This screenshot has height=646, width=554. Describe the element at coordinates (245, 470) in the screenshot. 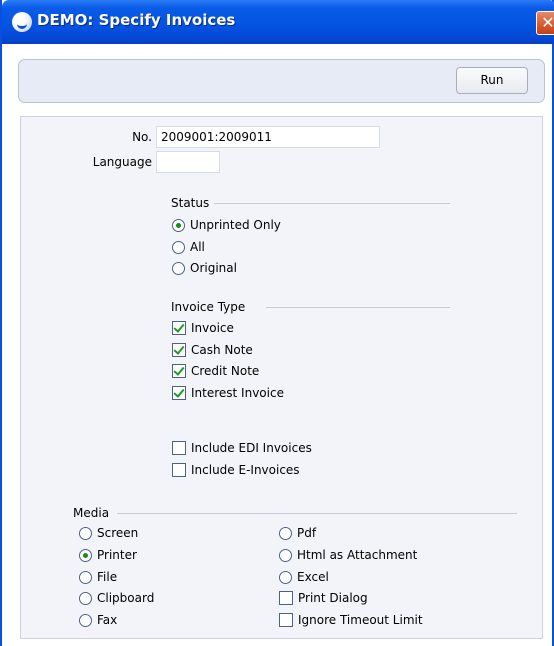

I see `extras-option-label: Include E-Invoices` at that location.